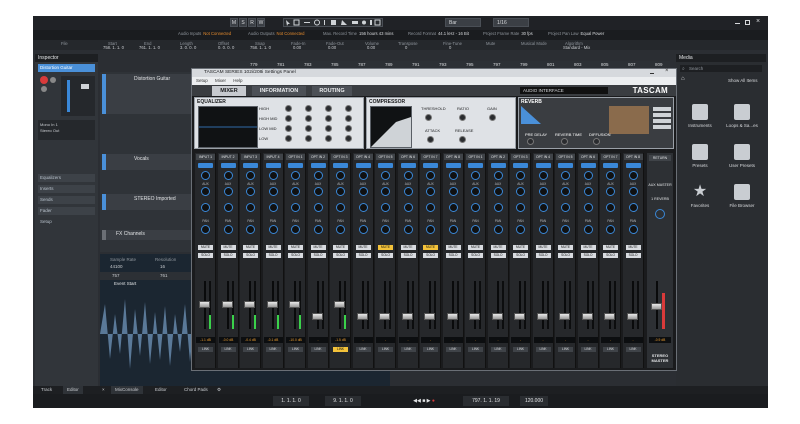 Image resolution: width=800 pixels, height=424 pixels. What do you see at coordinates (486, 401) in the screenshot?
I see `position-display: 797. 1. 1. 19` at bounding box center [486, 401].